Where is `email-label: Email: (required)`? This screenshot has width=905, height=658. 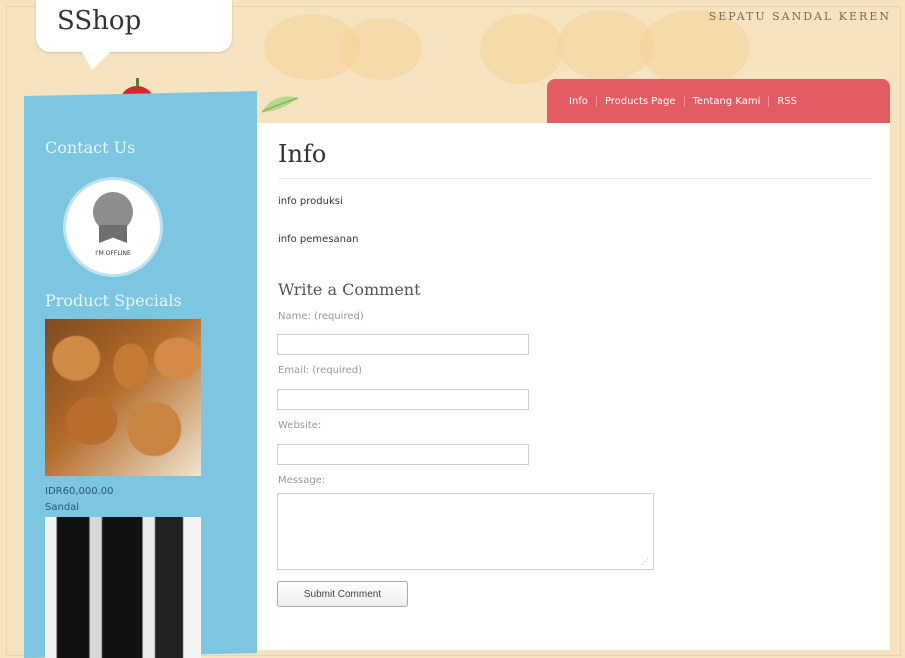
email-label: Email: (required) is located at coordinates (320, 370).